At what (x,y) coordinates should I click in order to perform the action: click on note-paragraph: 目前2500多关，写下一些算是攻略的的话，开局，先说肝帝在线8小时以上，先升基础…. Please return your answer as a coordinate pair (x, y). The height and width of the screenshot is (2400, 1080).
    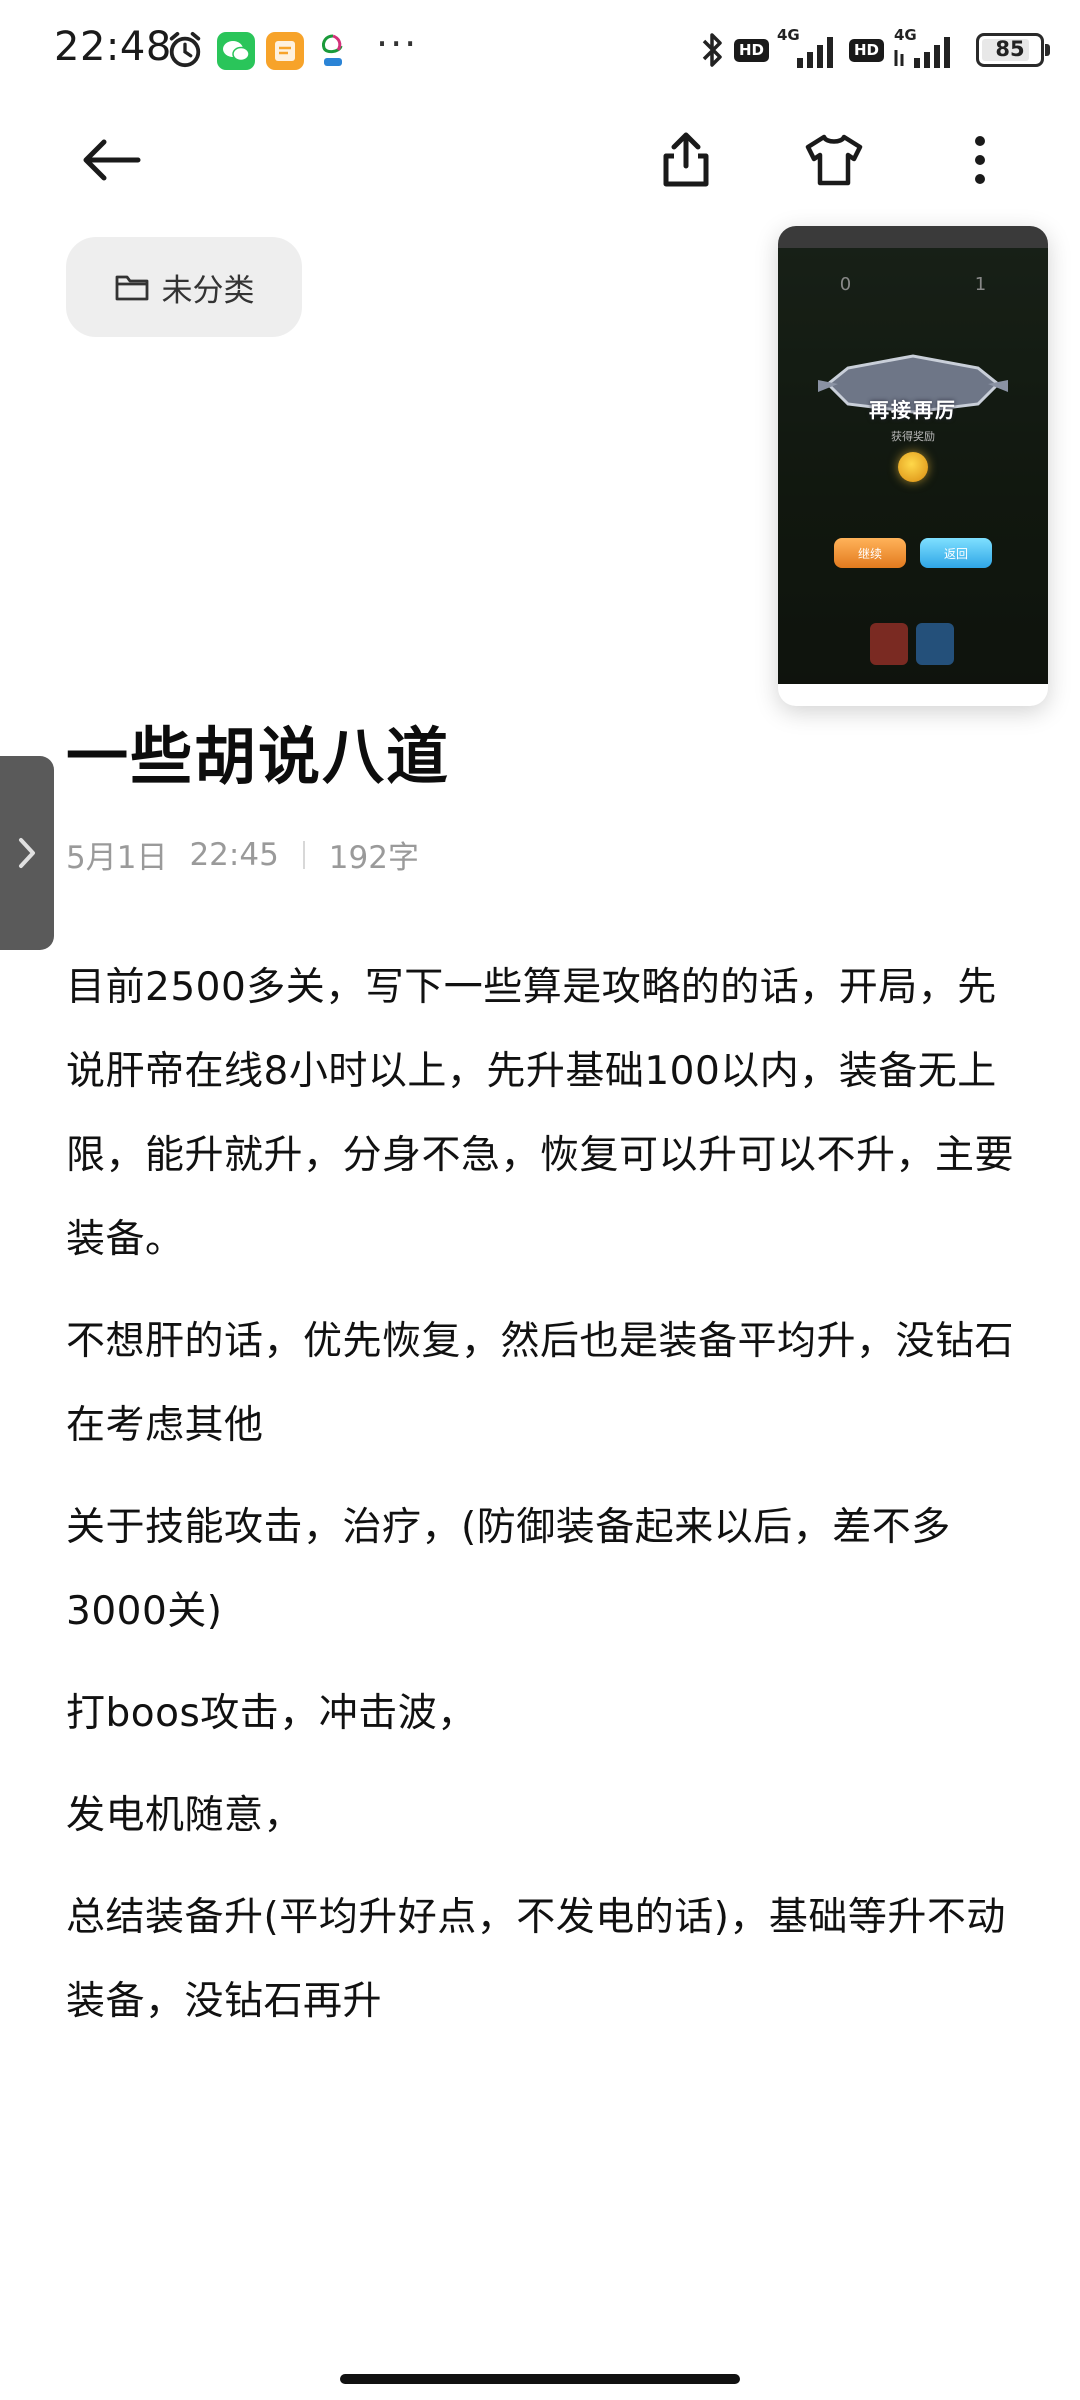
    Looking at the image, I should click on (541, 1114).